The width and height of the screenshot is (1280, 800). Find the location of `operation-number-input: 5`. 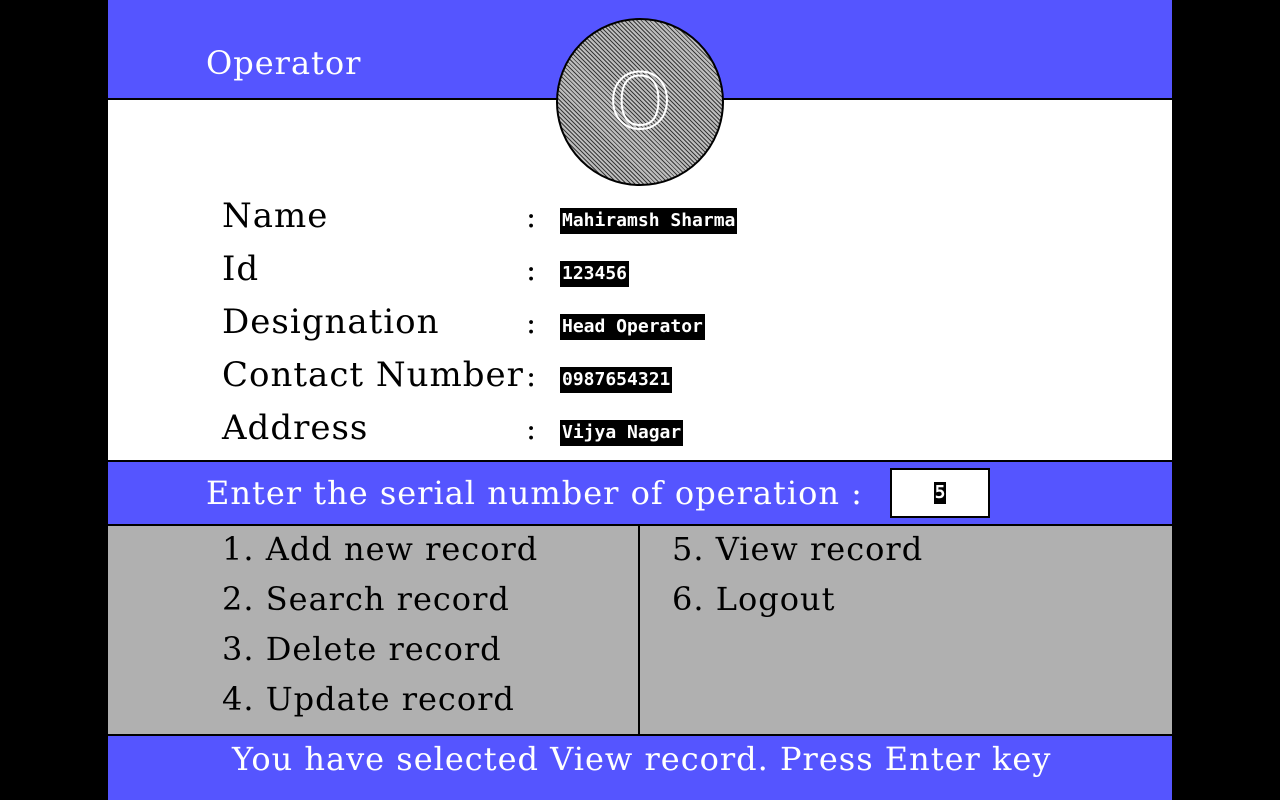

operation-number-input: 5 is located at coordinates (940, 493).